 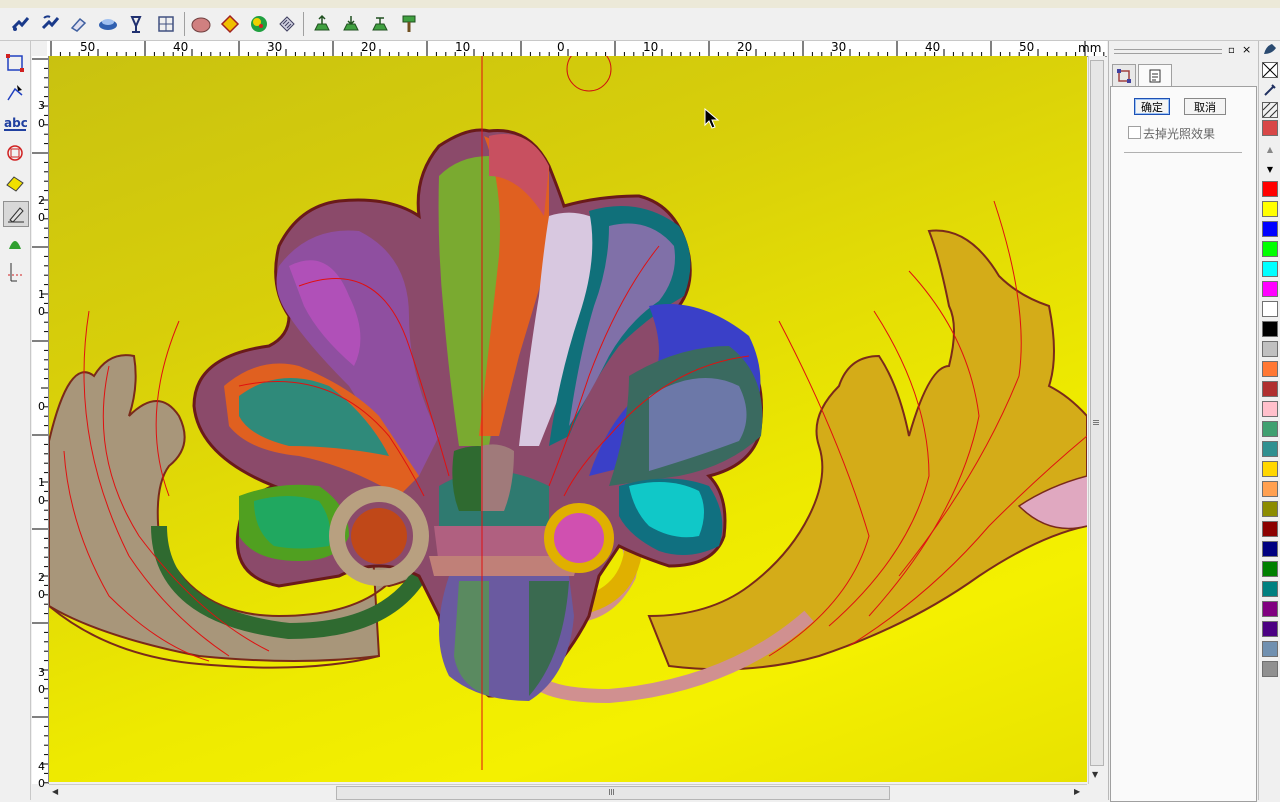 I want to click on palette-scroll-up-icon: ▲, so click(x=1270, y=149).